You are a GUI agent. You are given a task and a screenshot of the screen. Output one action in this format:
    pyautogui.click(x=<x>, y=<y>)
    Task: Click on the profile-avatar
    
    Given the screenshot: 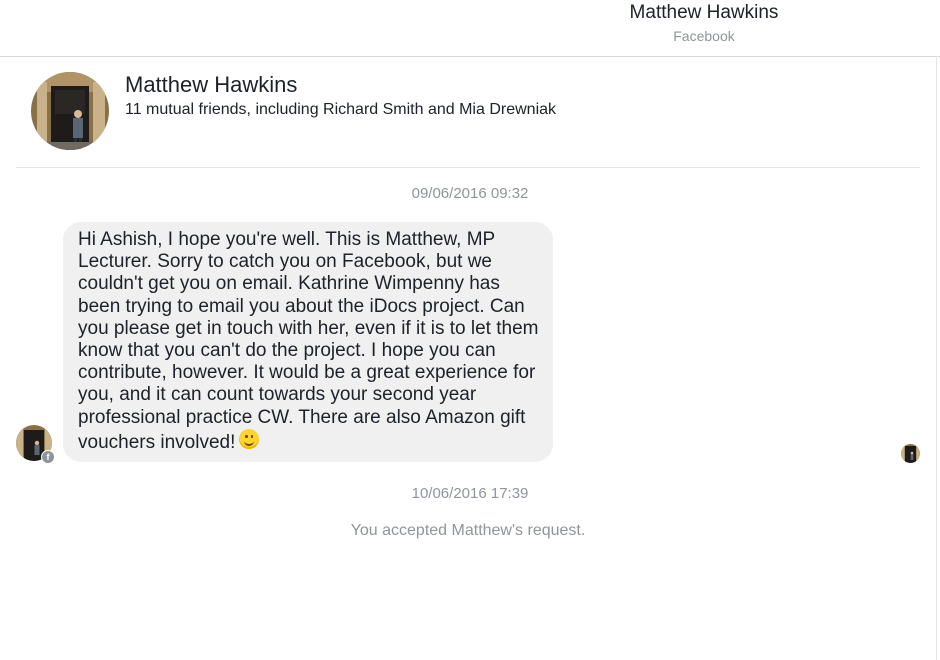 What is the action you would take?
    pyautogui.click(x=70, y=111)
    